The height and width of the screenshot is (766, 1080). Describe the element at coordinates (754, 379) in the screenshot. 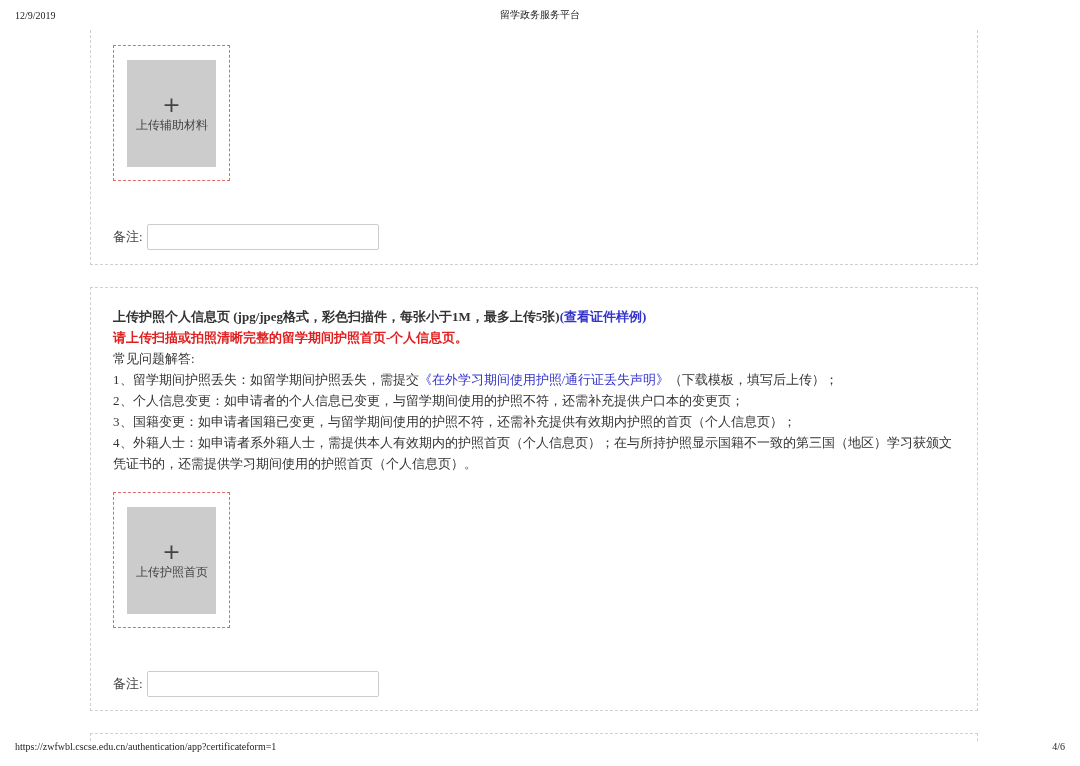

I see `faq-text: （下载模板，填写后上传）；` at that location.